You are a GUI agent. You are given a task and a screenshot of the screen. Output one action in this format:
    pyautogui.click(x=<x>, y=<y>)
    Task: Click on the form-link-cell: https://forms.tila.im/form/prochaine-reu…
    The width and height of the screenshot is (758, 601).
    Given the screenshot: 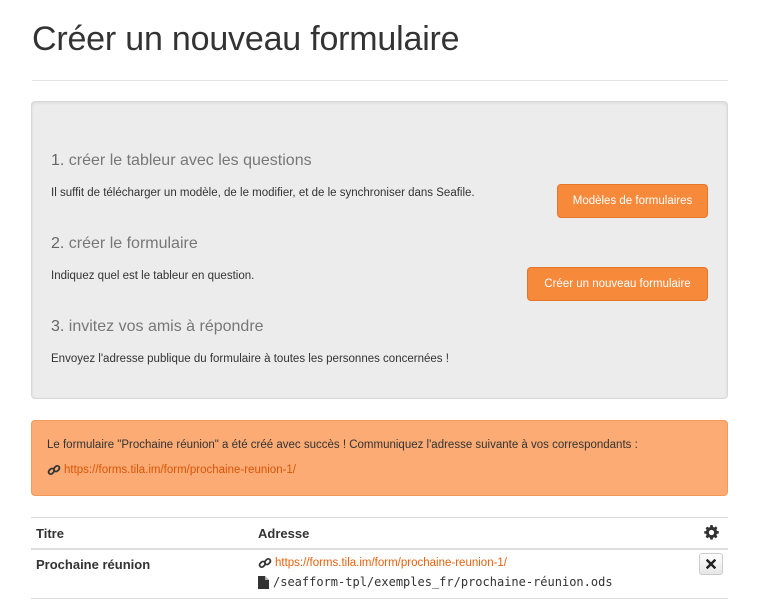 What is the action you would take?
    pyautogui.click(x=382, y=563)
    